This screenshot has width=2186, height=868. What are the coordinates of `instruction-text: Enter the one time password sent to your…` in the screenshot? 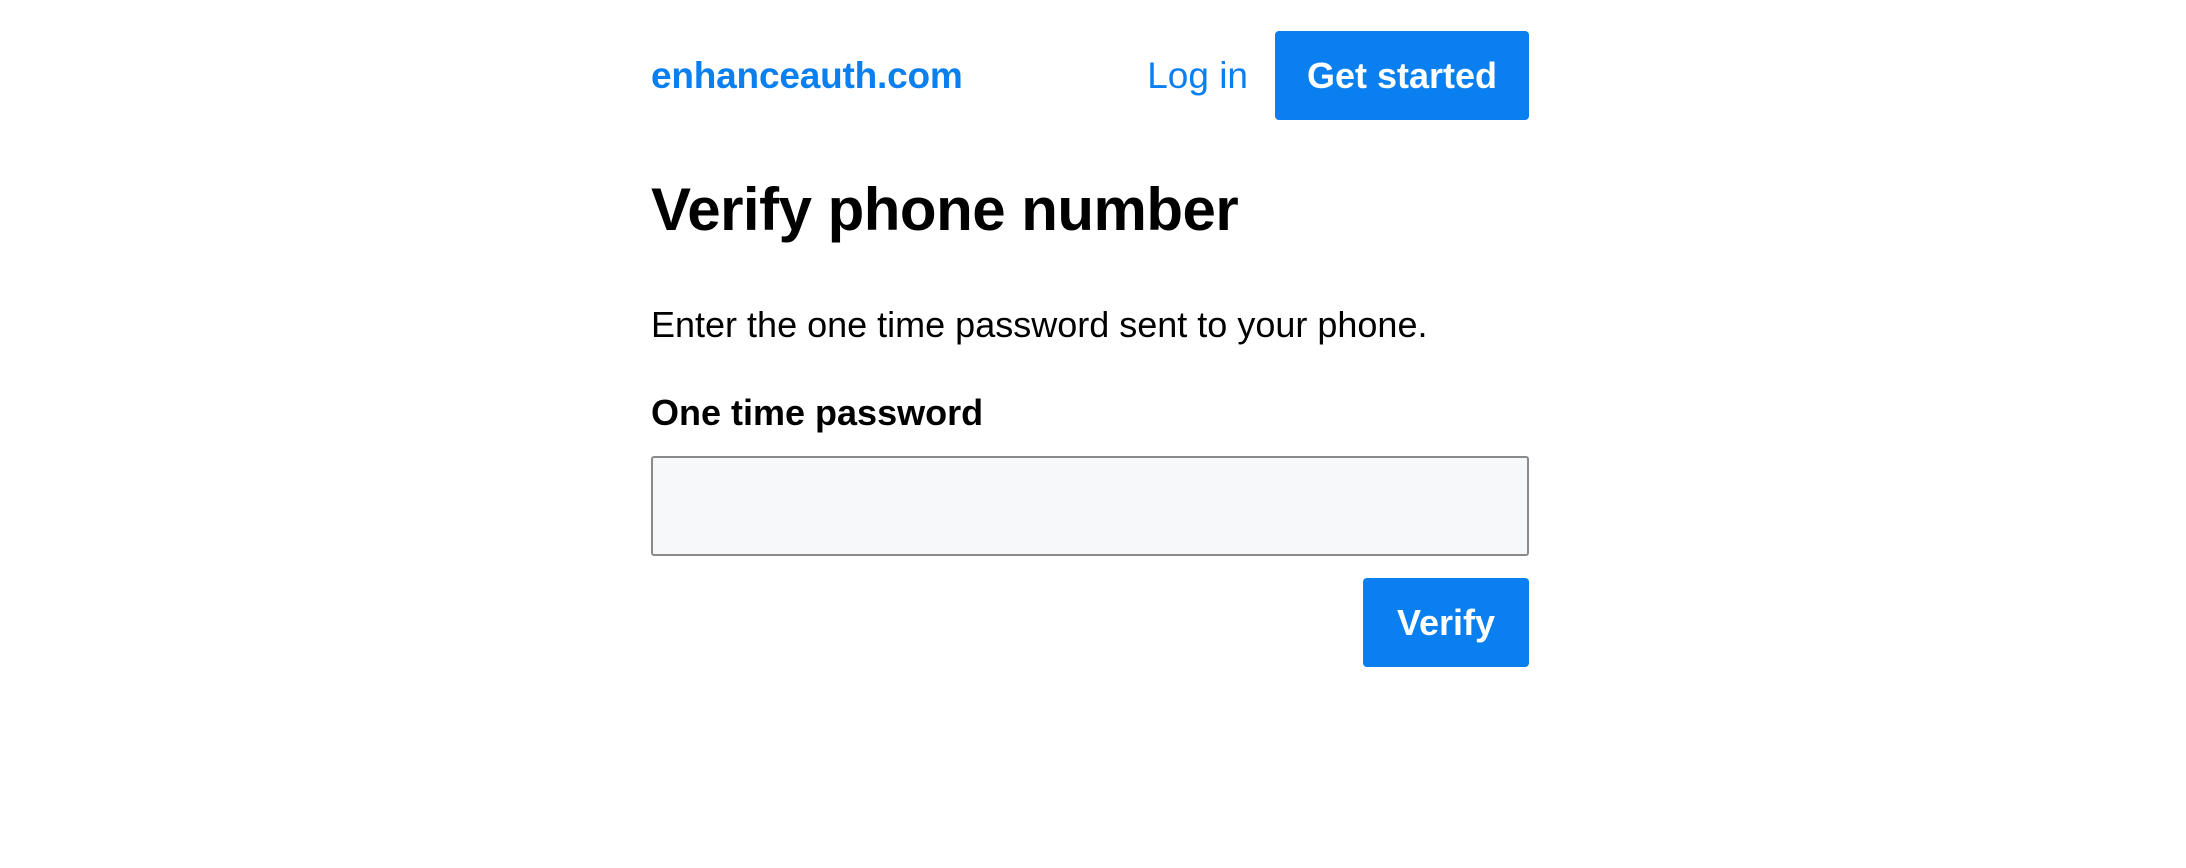 It's located at (1039, 324).